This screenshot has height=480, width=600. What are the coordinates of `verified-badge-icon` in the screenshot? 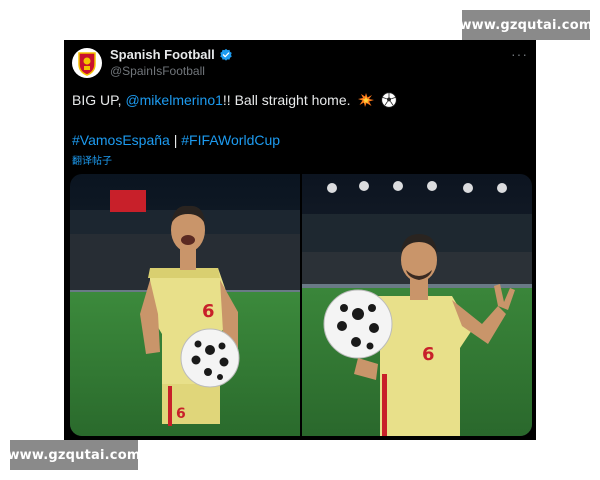 It's located at (226, 54).